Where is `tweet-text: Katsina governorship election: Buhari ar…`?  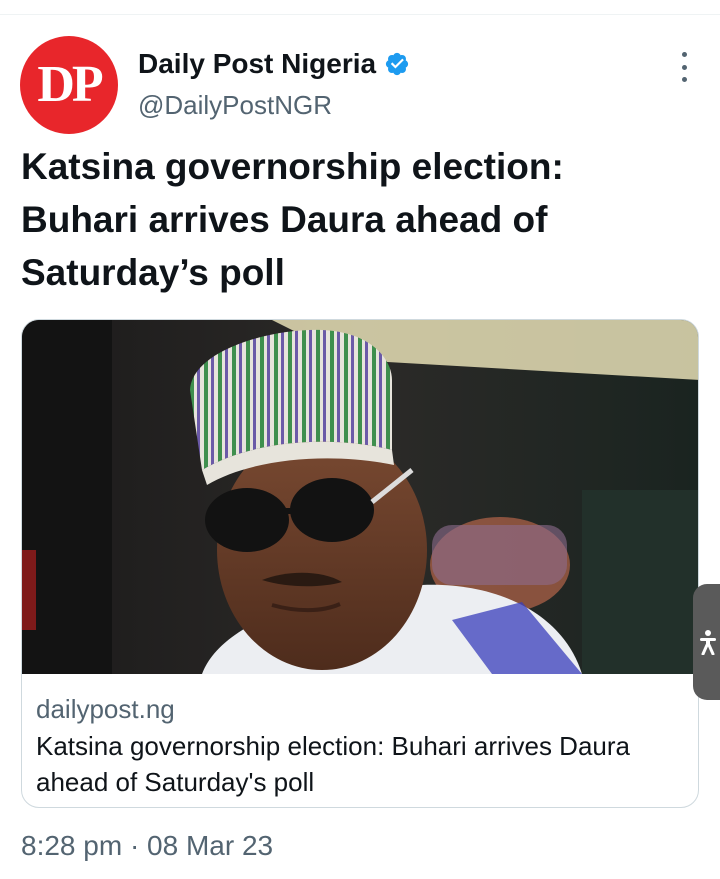 tweet-text: Katsina governorship election: Buhari ar… is located at coordinates (292, 219).